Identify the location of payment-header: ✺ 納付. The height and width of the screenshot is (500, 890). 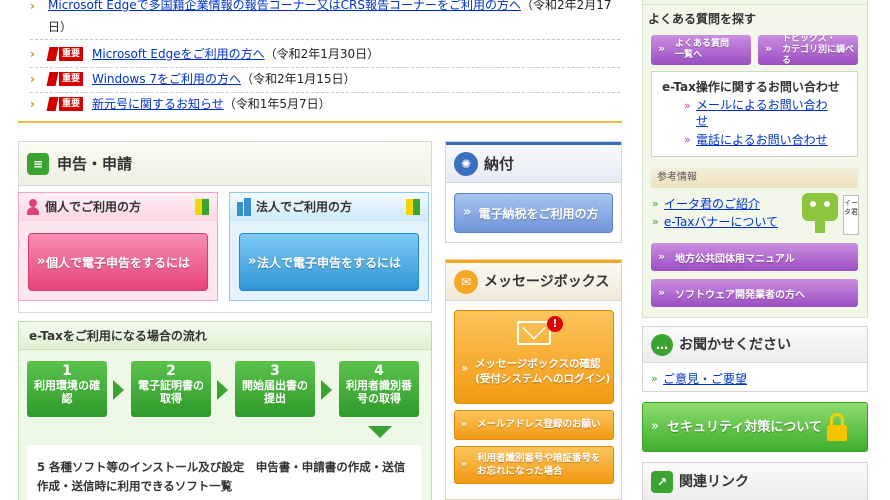
(533, 164).